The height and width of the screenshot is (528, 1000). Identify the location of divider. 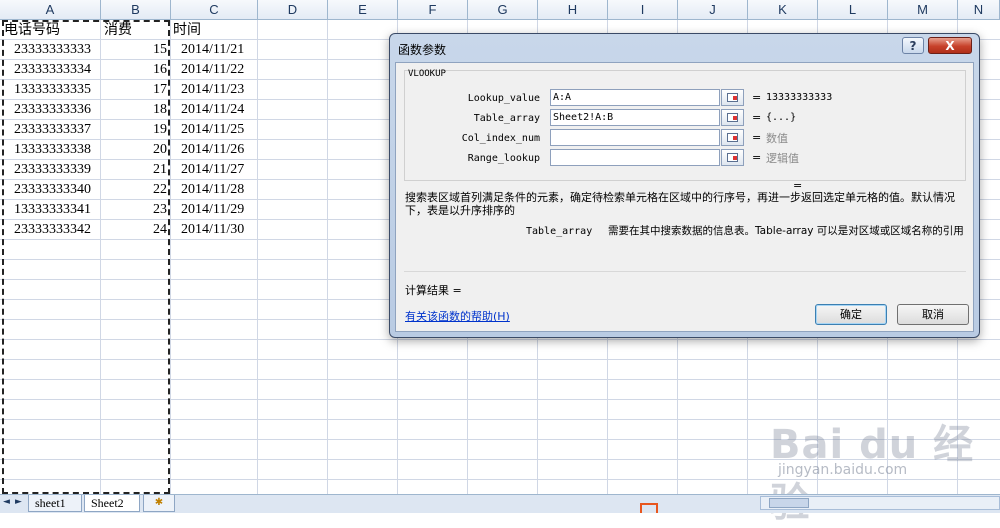
(685, 271).